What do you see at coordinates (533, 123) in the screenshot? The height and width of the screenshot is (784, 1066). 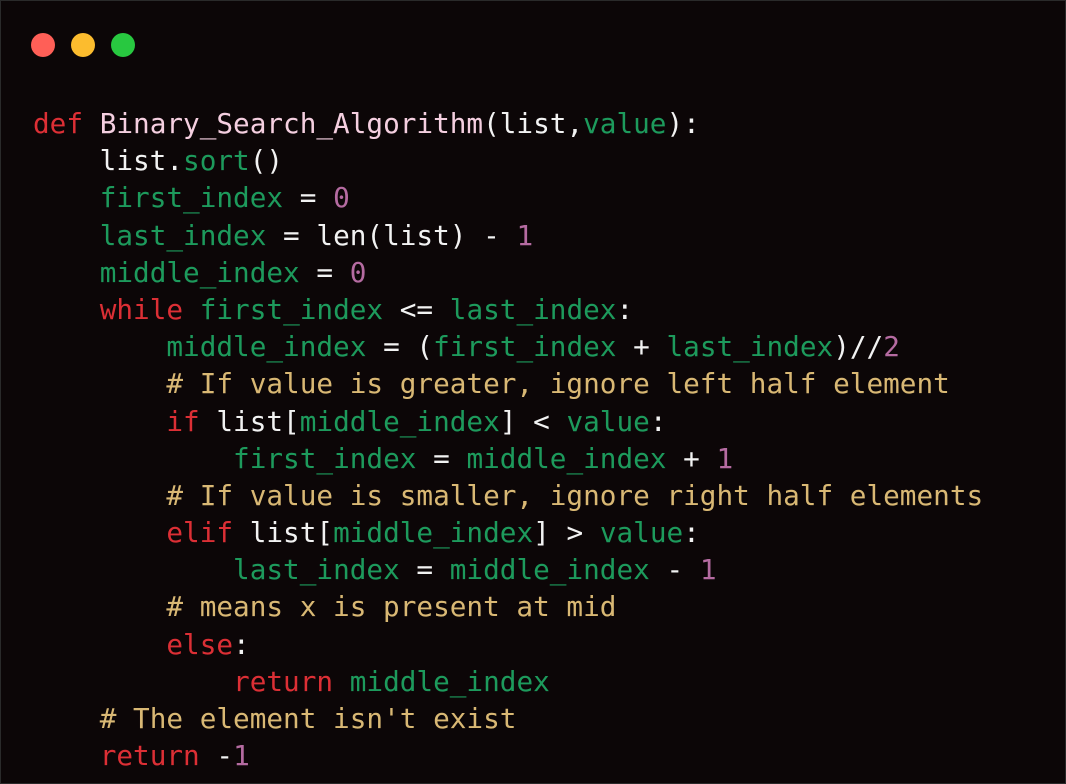 I see `text-token: (list,` at bounding box center [533, 123].